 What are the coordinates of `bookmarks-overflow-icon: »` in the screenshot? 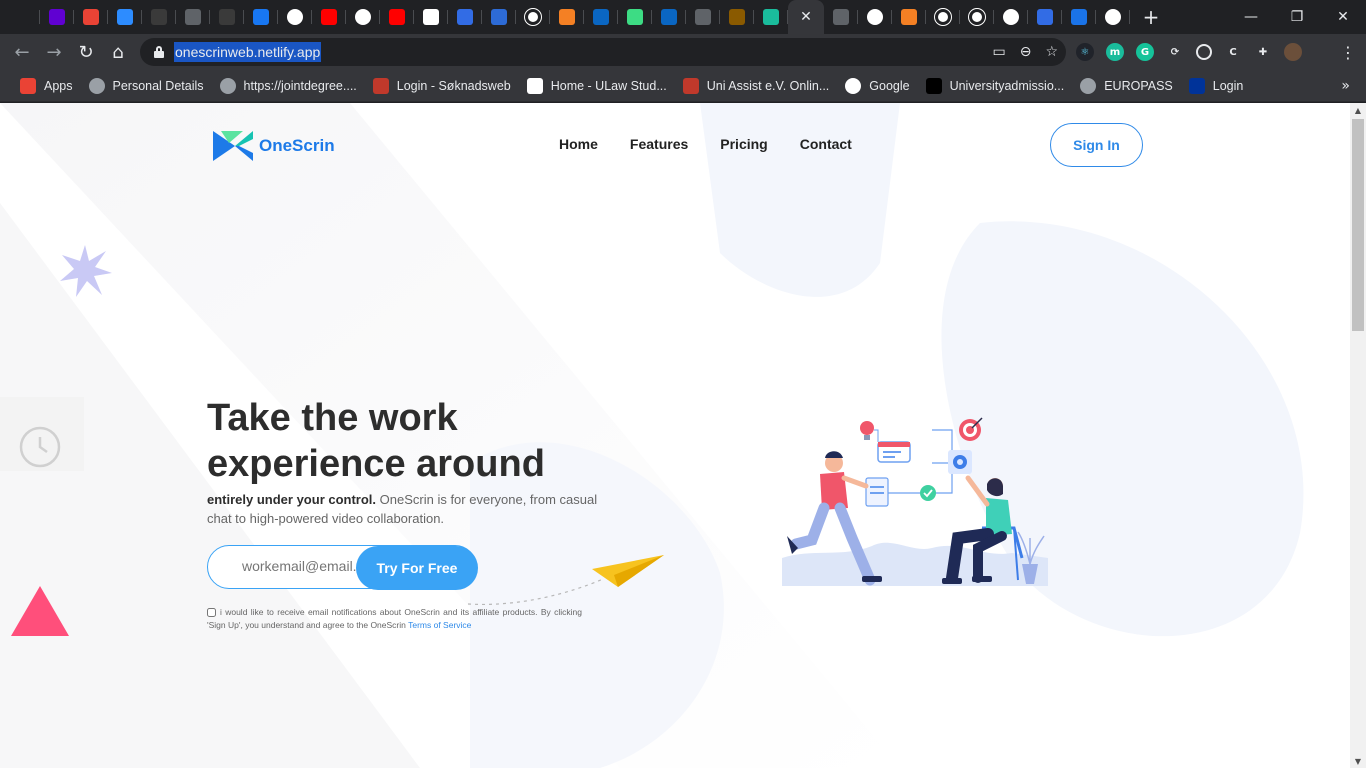 It's located at (1345, 86).